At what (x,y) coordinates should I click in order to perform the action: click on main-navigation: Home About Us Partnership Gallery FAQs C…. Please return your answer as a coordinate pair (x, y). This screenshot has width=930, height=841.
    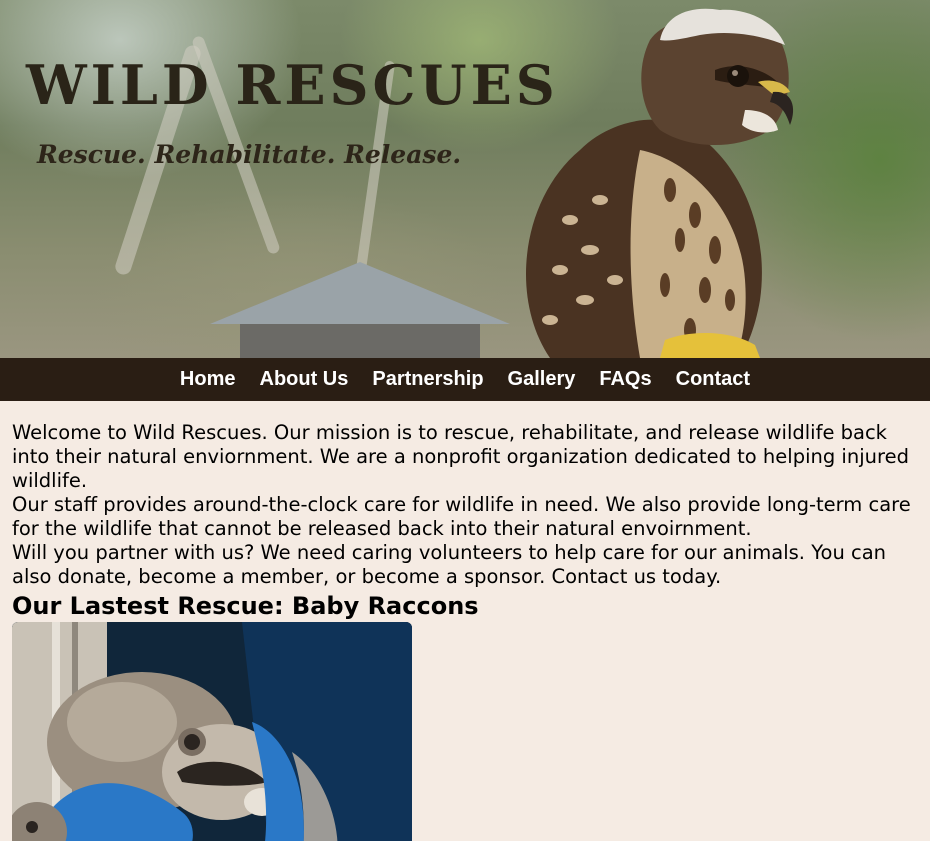
    Looking at the image, I should click on (465, 379).